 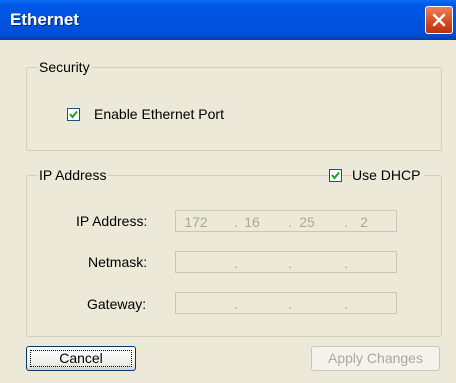 I want to click on ip-address-label: IP Address:, so click(x=112, y=221).